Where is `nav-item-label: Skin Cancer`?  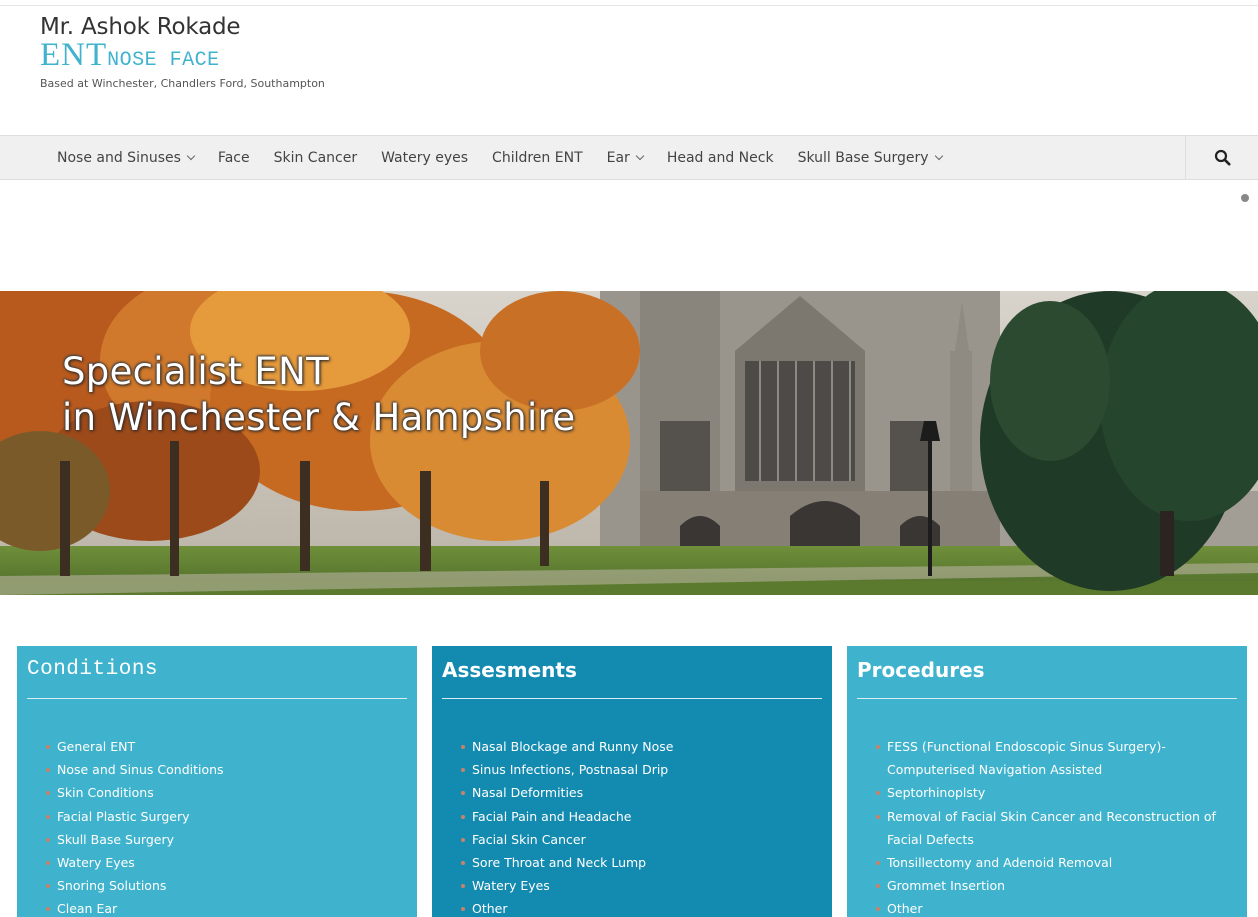 nav-item-label: Skin Cancer is located at coordinates (315, 157).